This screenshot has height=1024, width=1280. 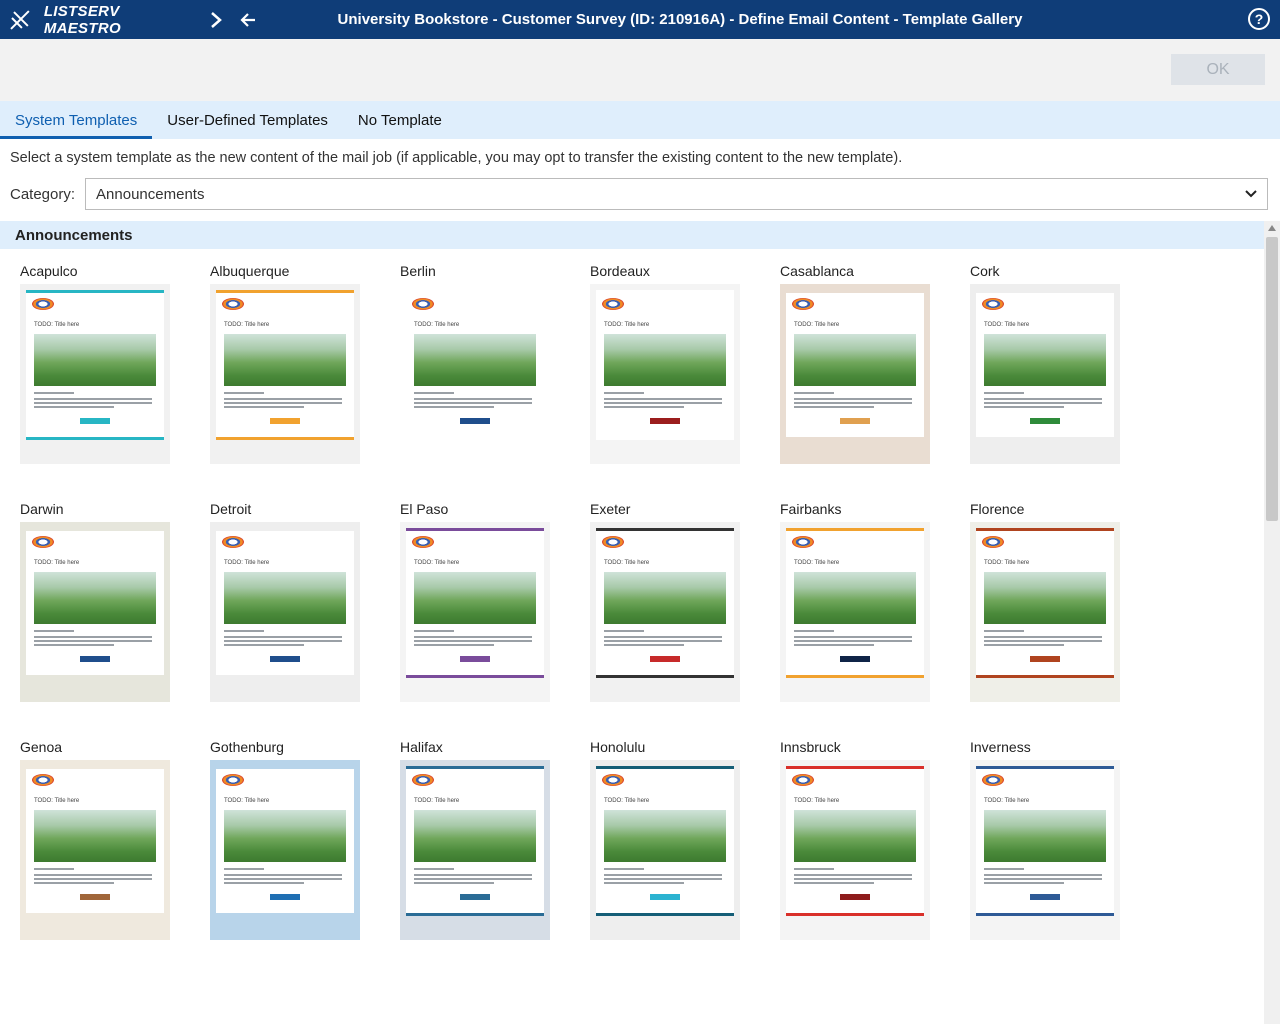 I want to click on template-tile: Albuquerque TODO: Title here, so click(x=285, y=363).